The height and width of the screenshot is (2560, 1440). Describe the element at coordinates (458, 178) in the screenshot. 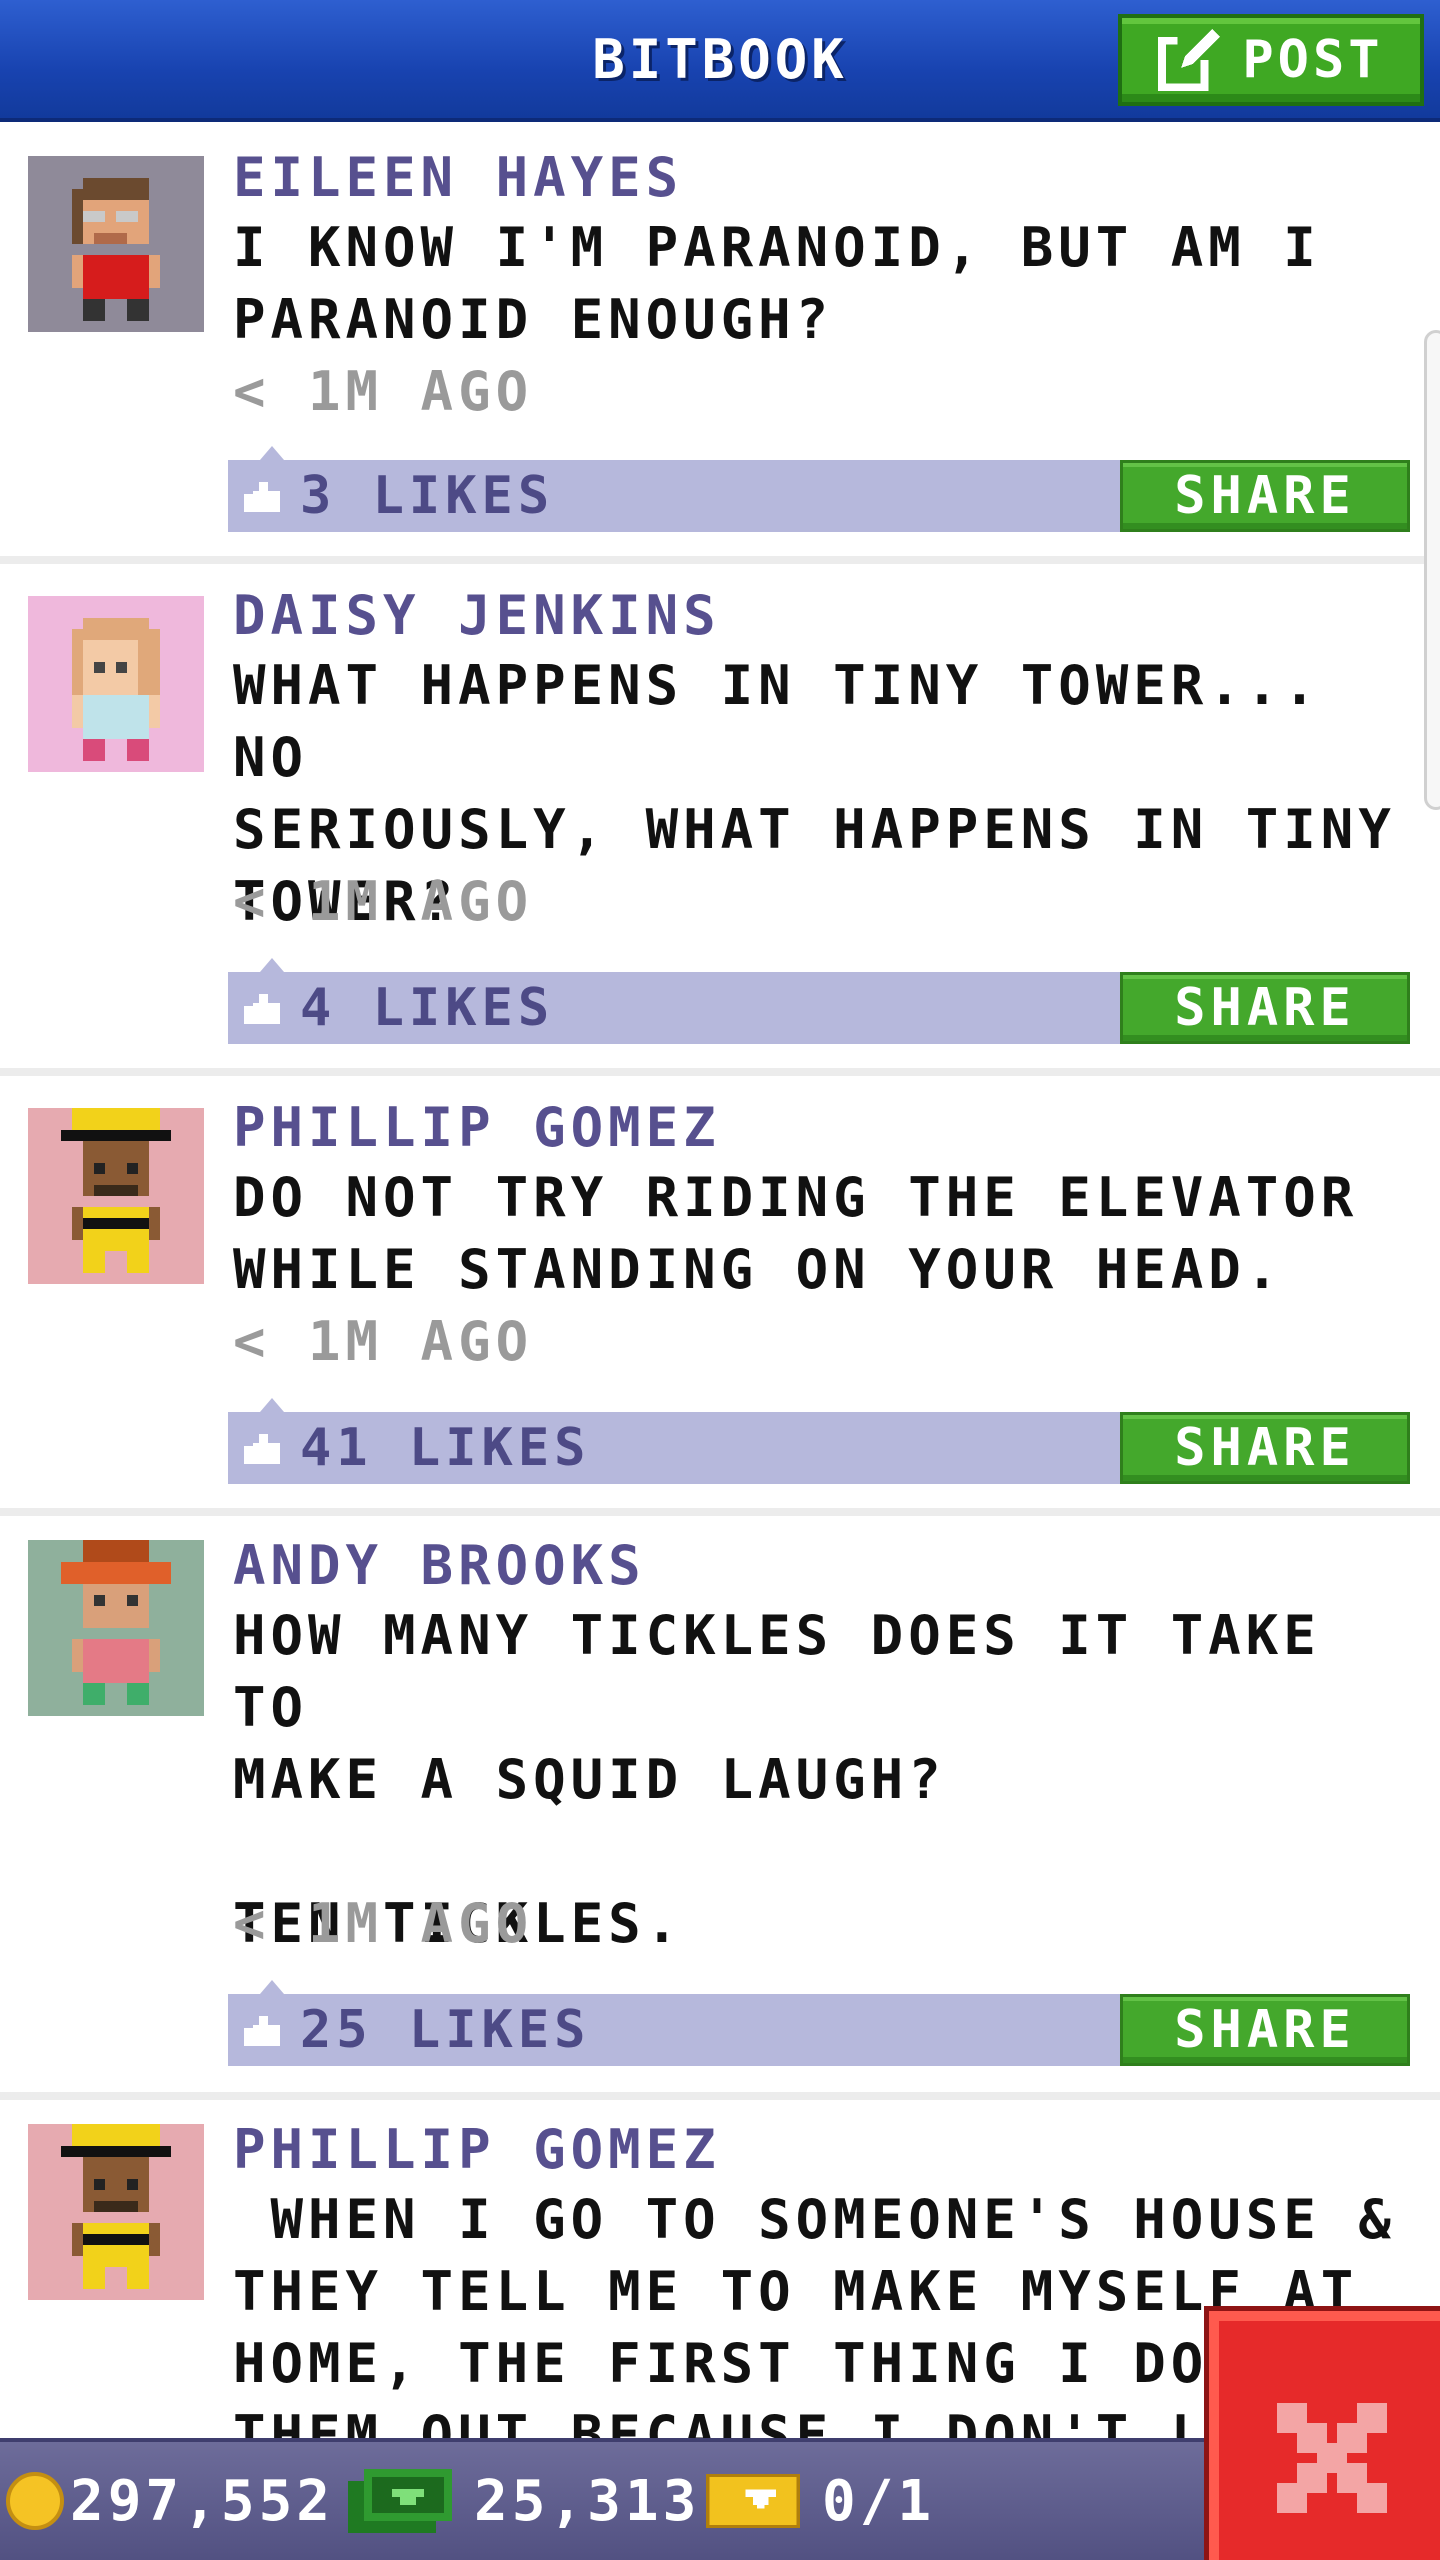

I see `post-author: EILEEN HAYES` at that location.